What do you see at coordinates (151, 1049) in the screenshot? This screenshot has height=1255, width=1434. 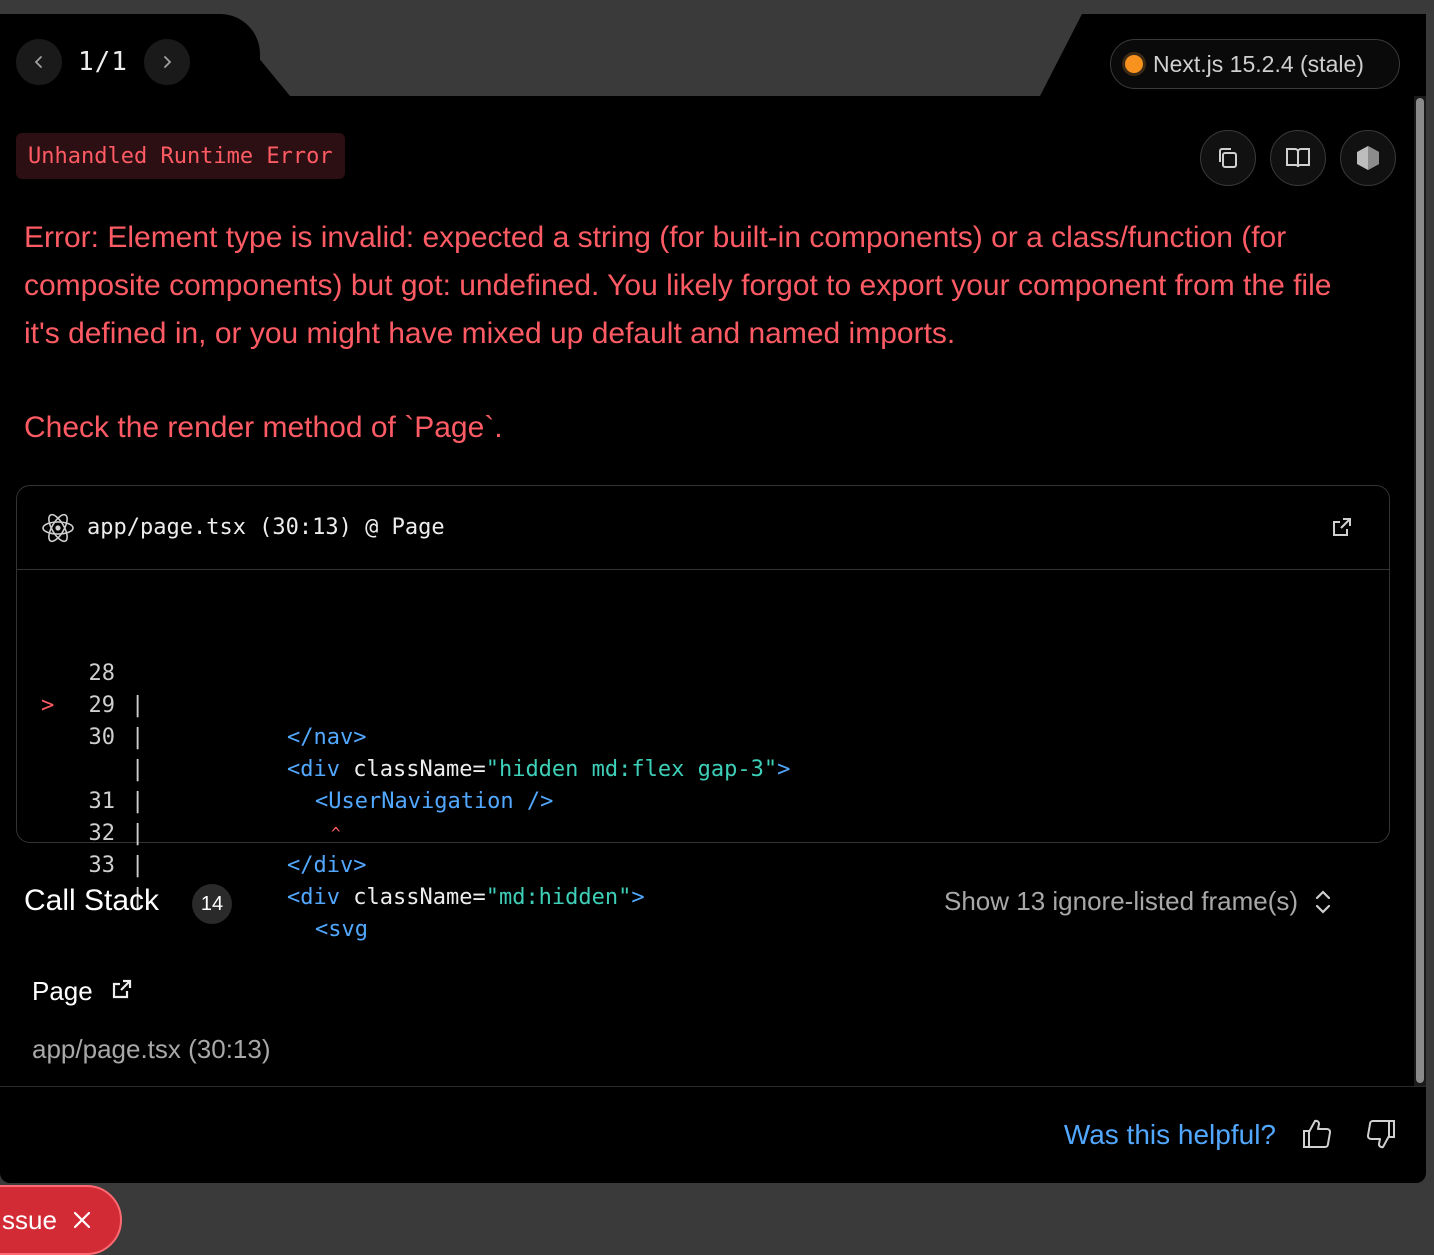 I see `stack-frame-file: app/page.tsx (30:13)` at bounding box center [151, 1049].